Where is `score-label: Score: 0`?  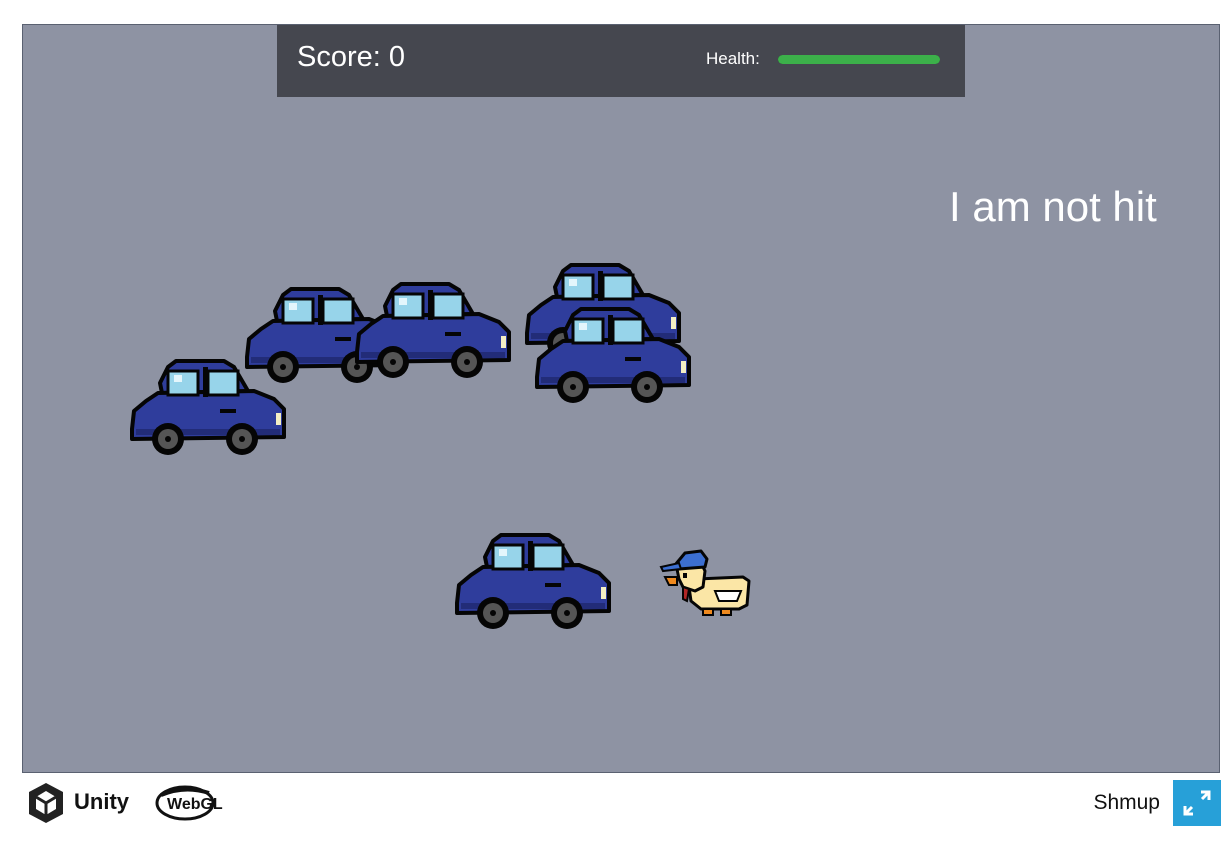
score-label: Score: 0 is located at coordinates (351, 57).